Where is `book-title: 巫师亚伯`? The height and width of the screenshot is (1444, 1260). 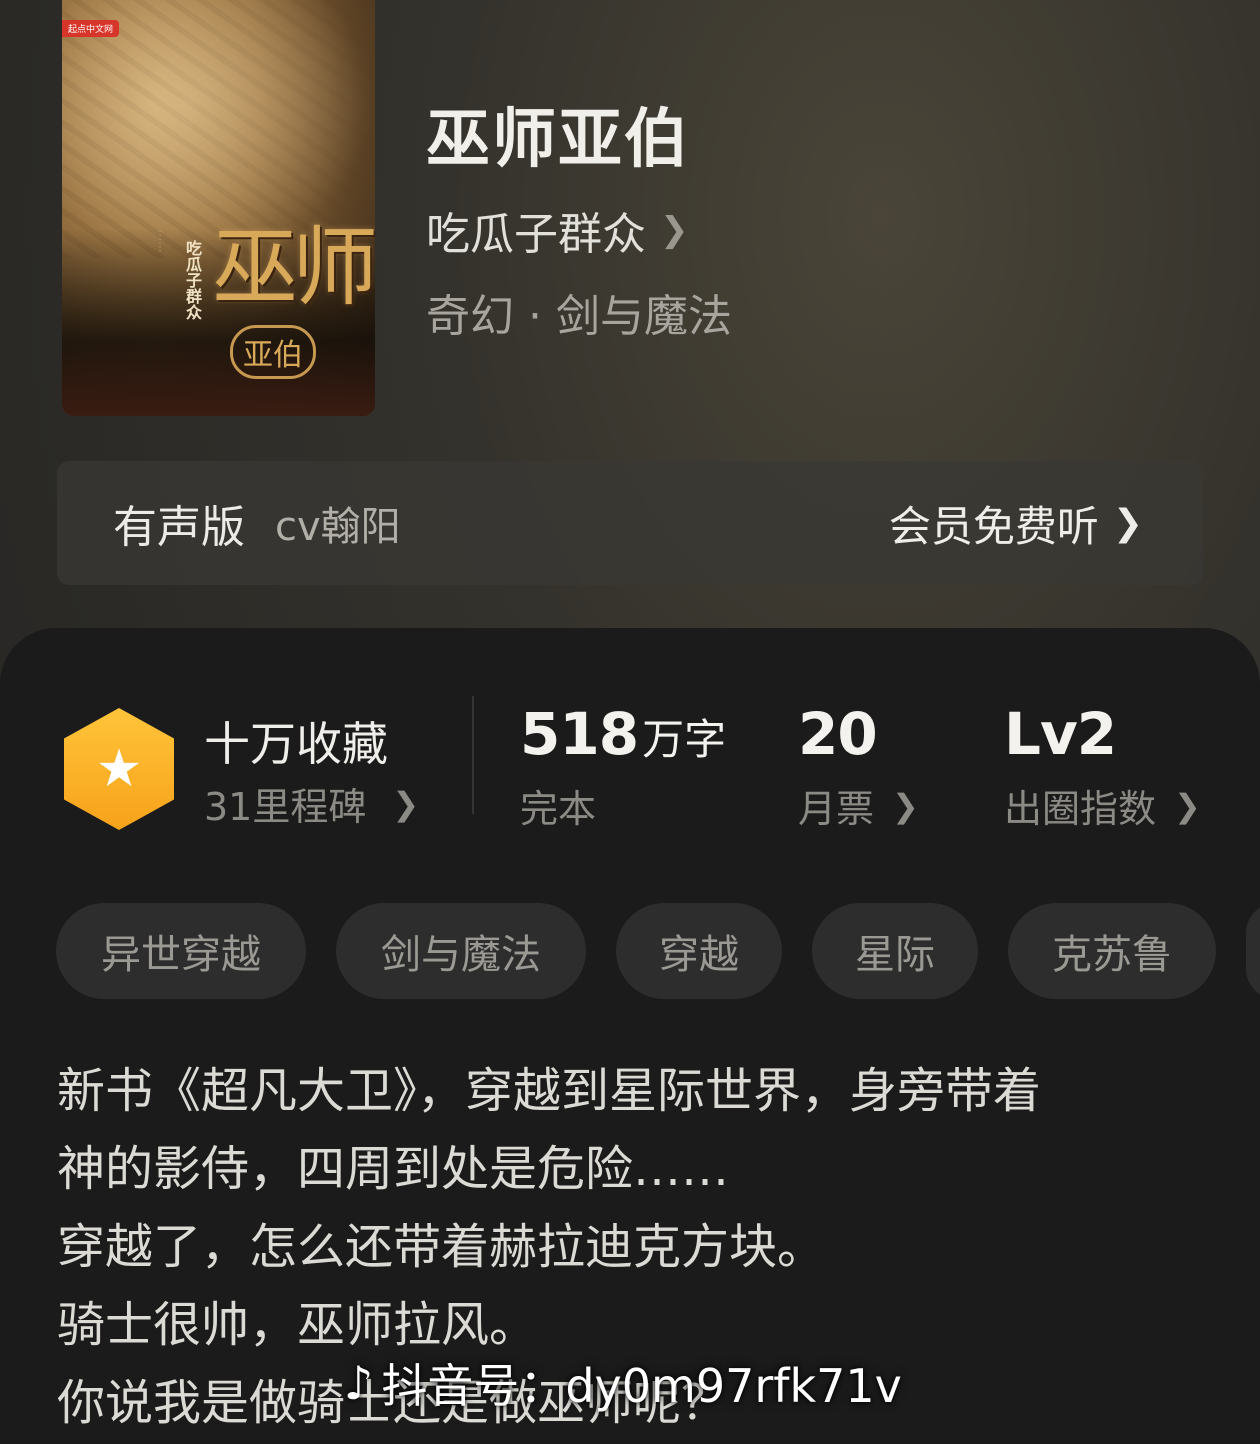 book-title: 巫师亚伯 is located at coordinates (558, 139).